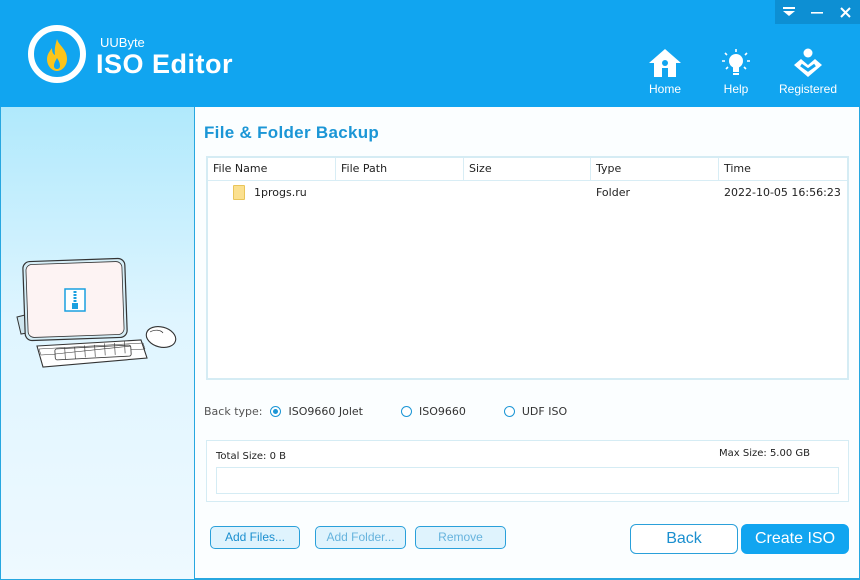 The width and height of the screenshot is (860, 580). I want to click on app-logo, so click(57, 54).